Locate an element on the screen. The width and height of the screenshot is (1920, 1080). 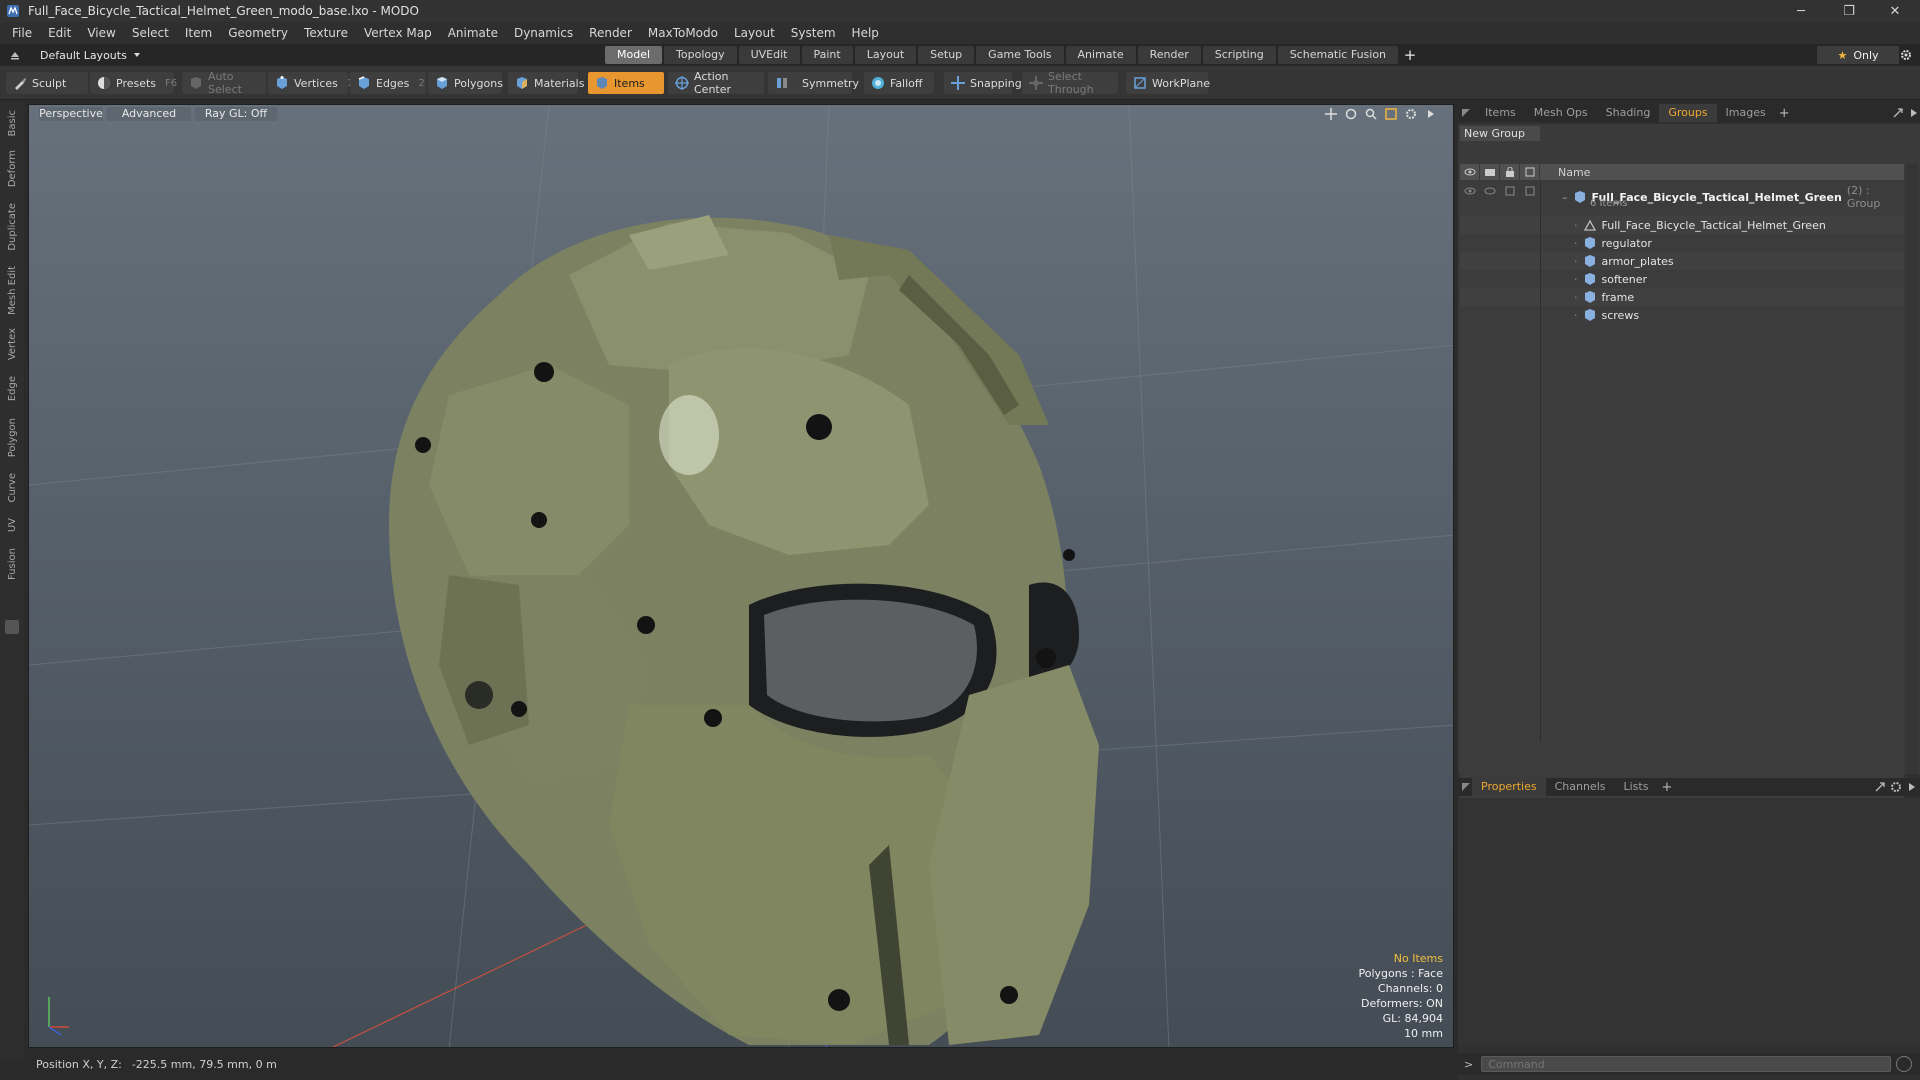
lock-column-icon is located at coordinates (1510, 172).